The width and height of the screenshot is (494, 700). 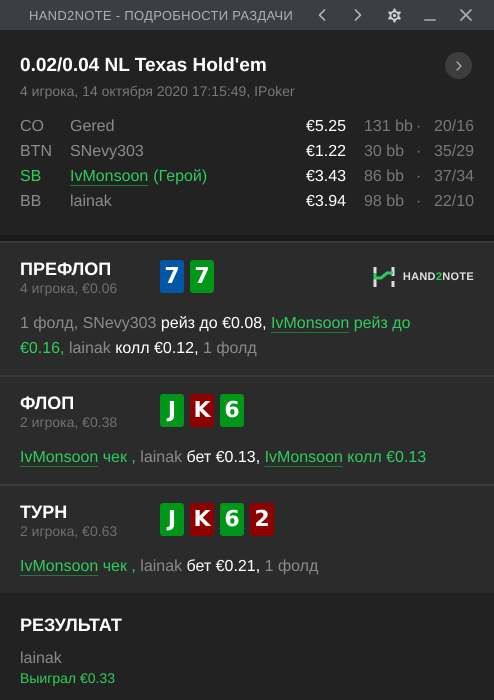 I want to click on winnings: Выиграл €0.33, so click(x=68, y=678).